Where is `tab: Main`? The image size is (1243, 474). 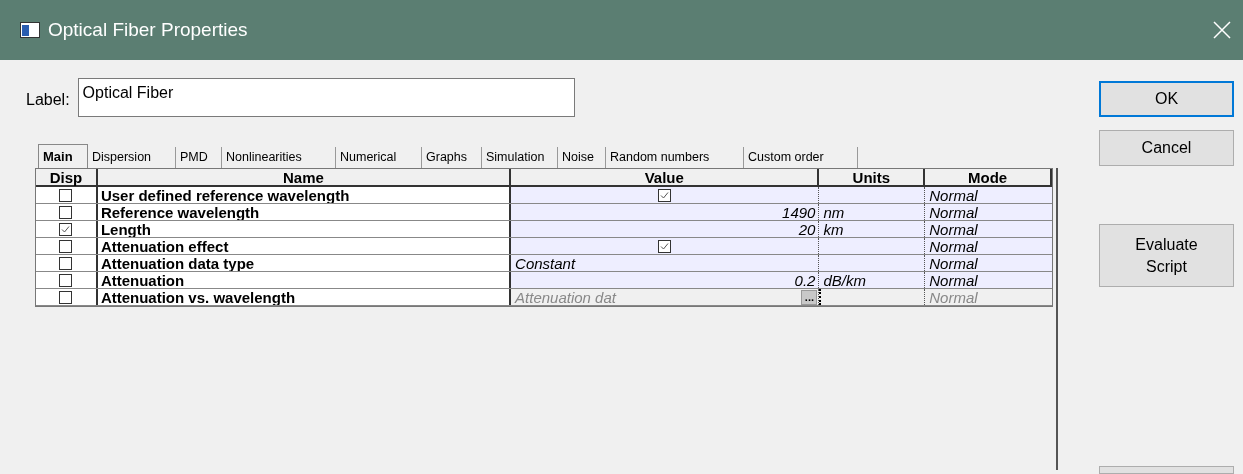 tab: Main is located at coordinates (63, 156).